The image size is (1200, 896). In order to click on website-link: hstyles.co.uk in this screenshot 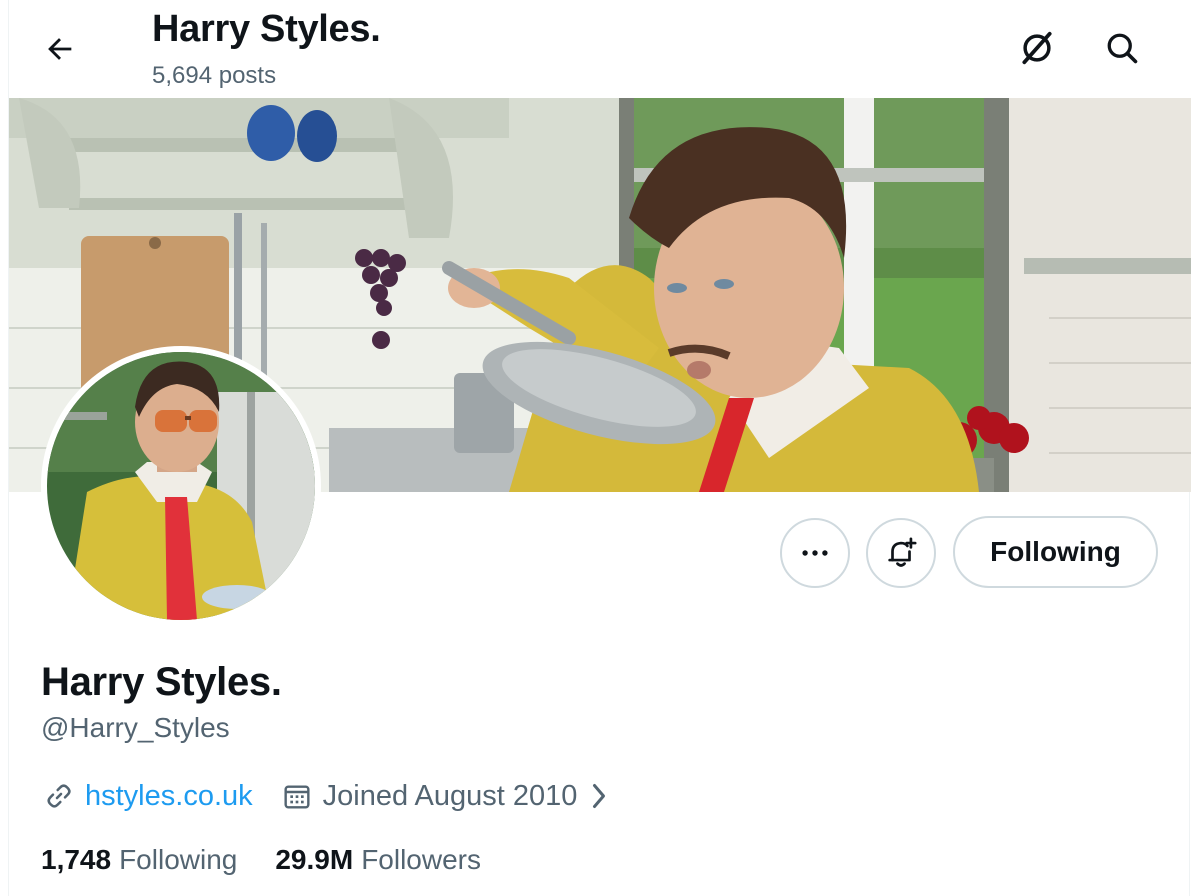, I will do `click(169, 796)`.